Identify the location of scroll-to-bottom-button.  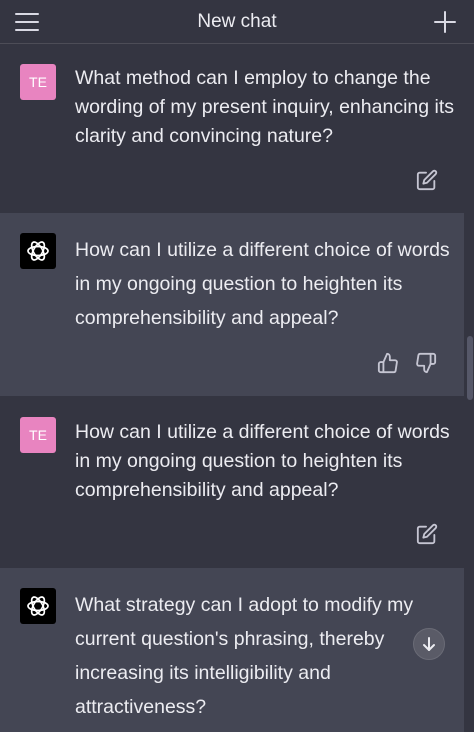
(429, 644).